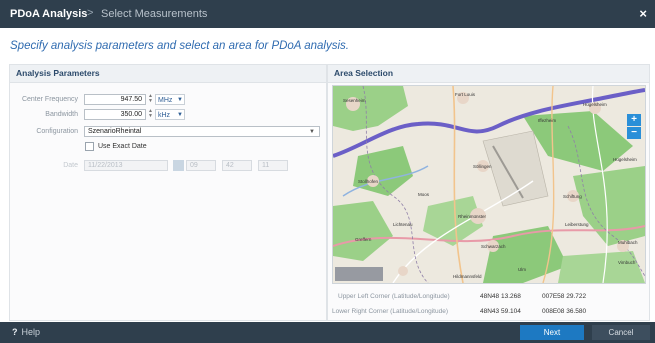 The image size is (655, 343). What do you see at coordinates (500, 296) in the screenshot?
I see `upper-left-latitude: 48N48 13.268` at bounding box center [500, 296].